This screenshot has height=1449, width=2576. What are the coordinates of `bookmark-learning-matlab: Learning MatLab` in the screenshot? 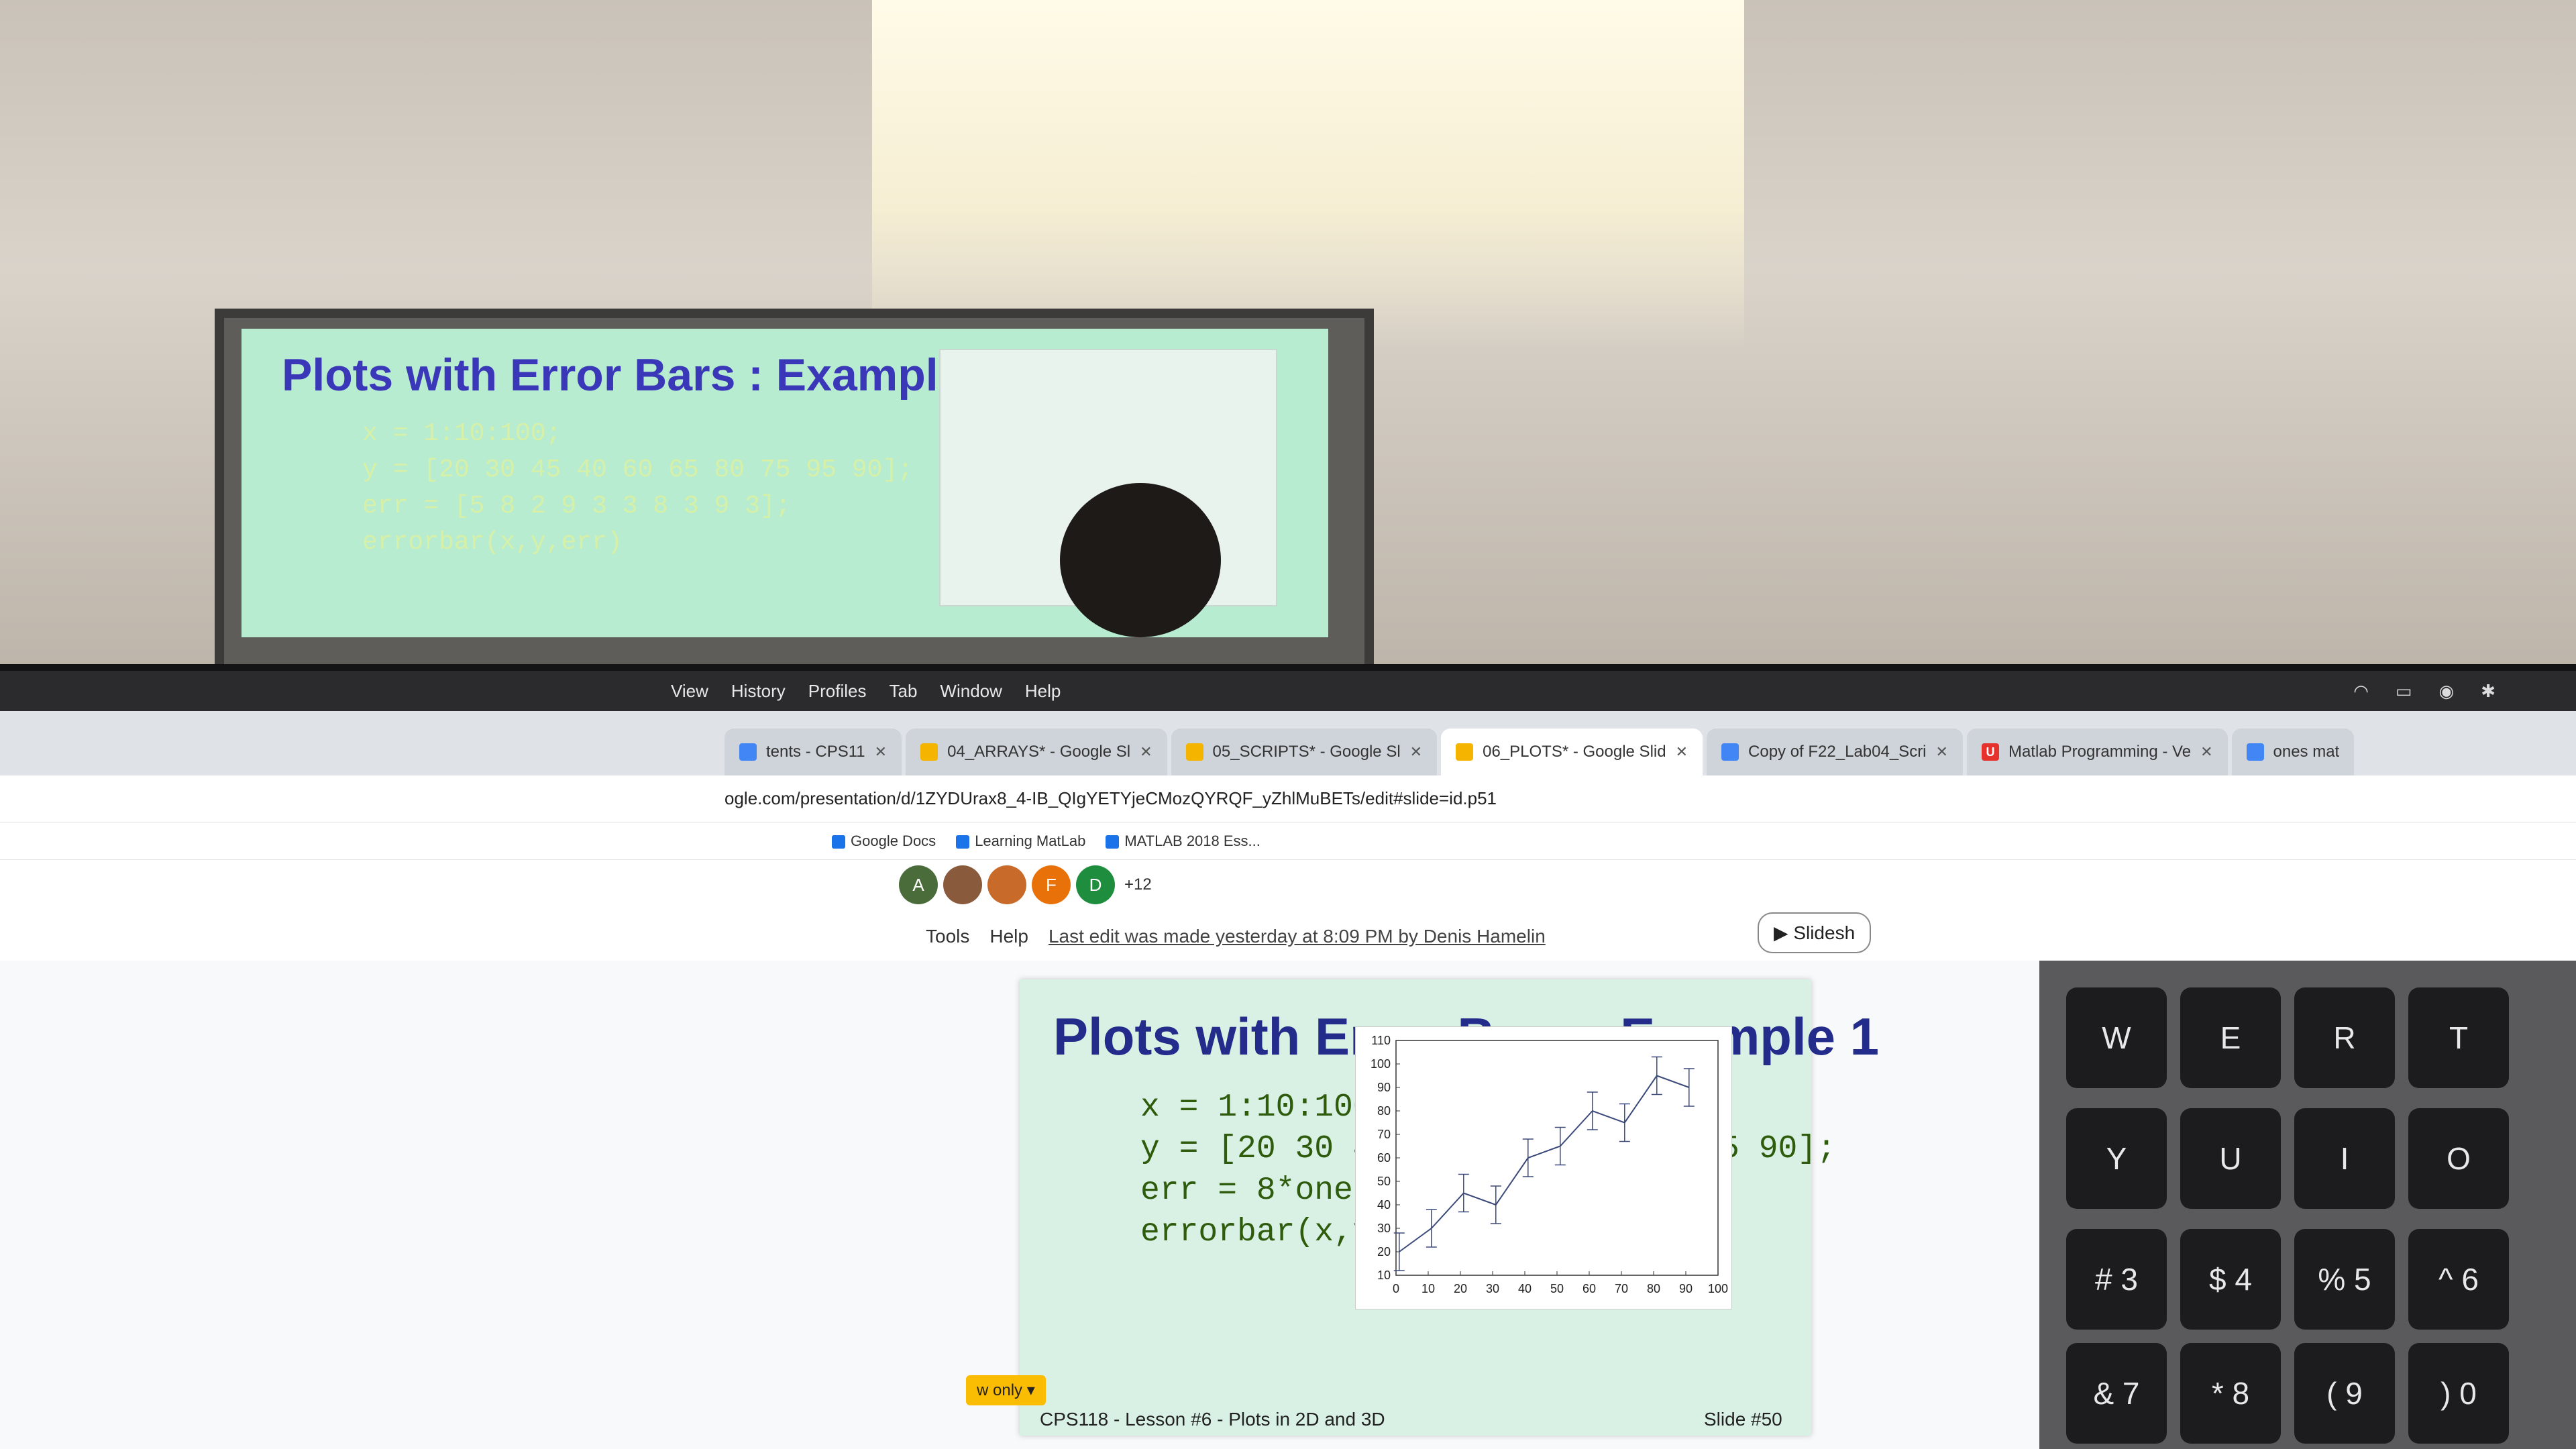 It's located at (1020, 841).